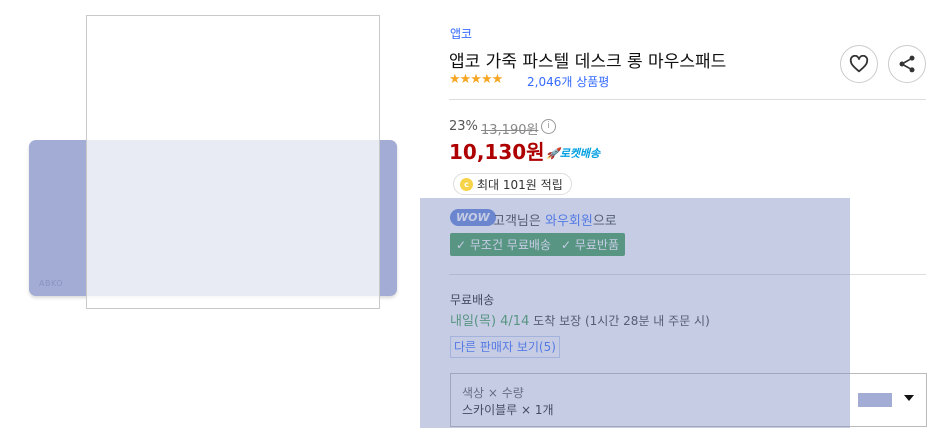 The width and height of the screenshot is (936, 447). I want to click on delivery-date-detail: 도착 보장 (1시간 28분 내 주문 시), so click(619, 321).